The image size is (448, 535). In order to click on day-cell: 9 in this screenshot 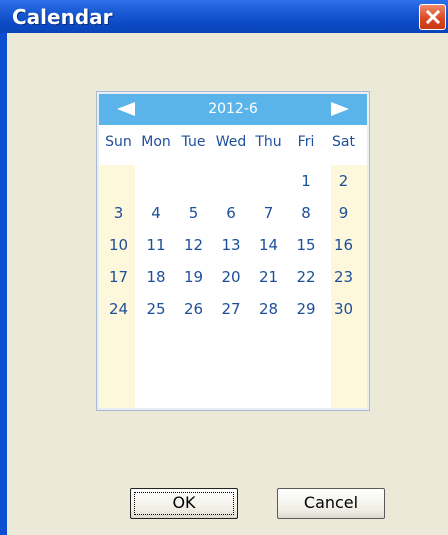, I will do `click(343, 213)`.